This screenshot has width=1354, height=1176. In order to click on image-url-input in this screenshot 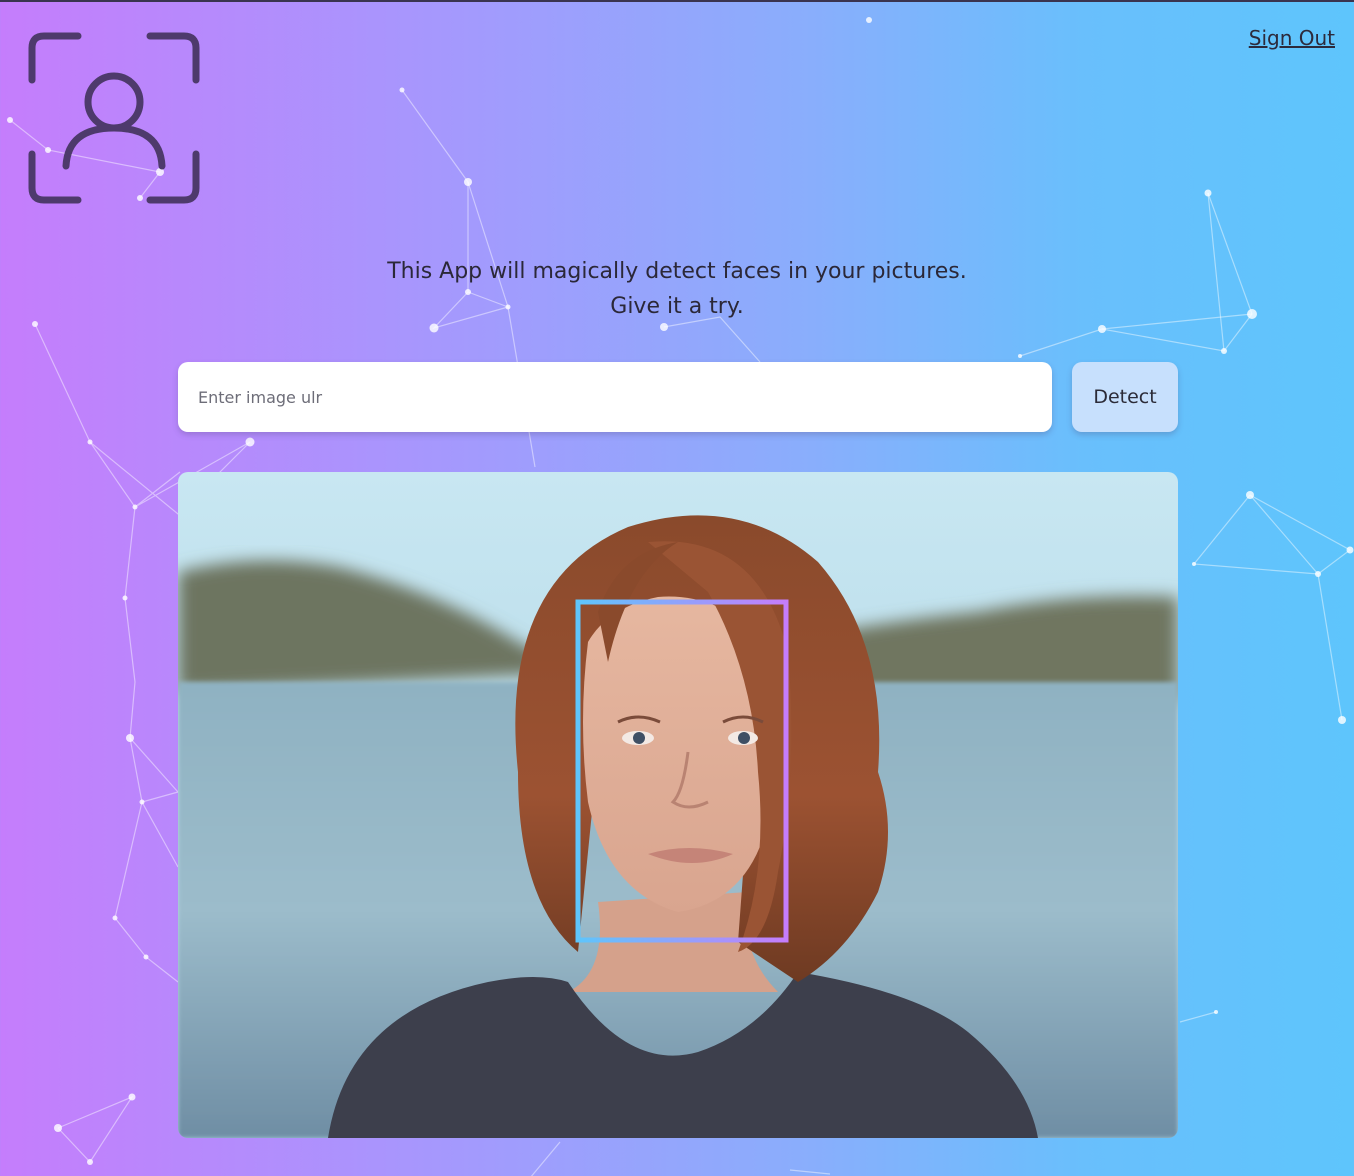, I will do `click(615, 397)`.